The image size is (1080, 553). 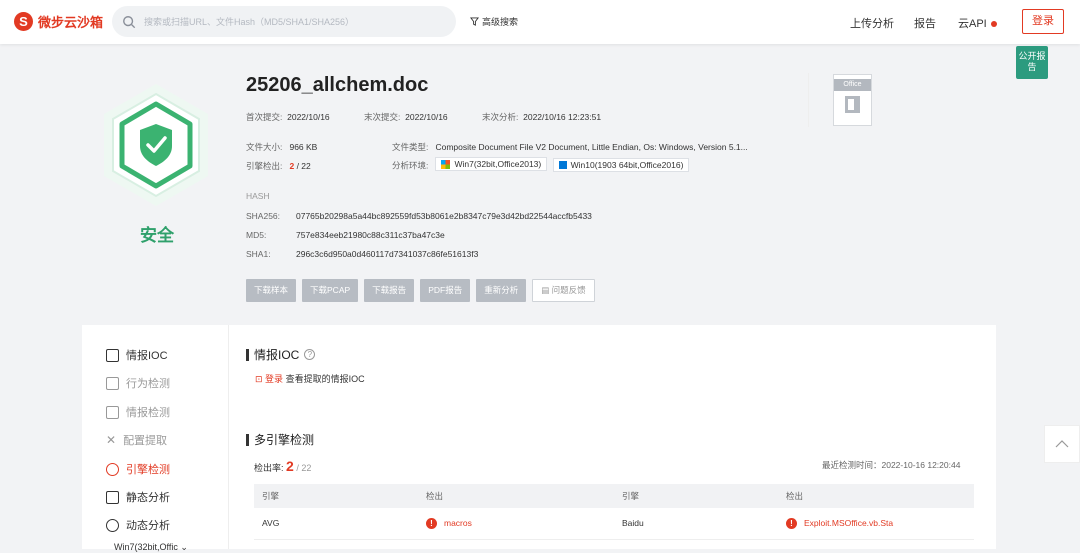 I want to click on advanced-search-button: 高级搜索, so click(x=494, y=21).